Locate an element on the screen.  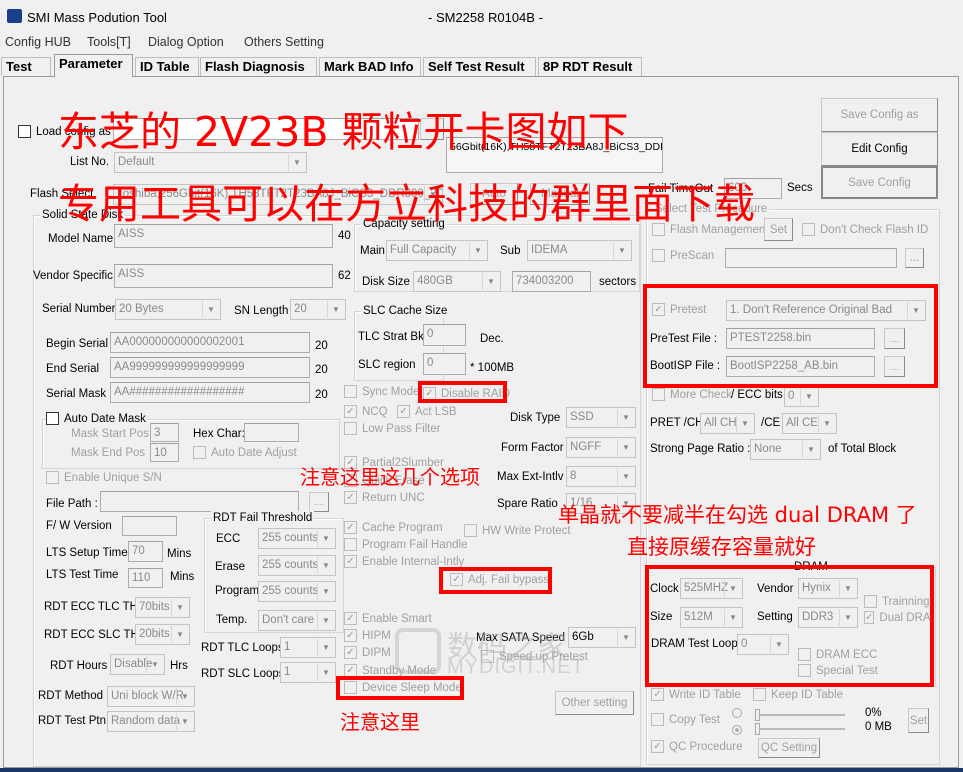
flash-management-set-button: Set is located at coordinates (778, 229).